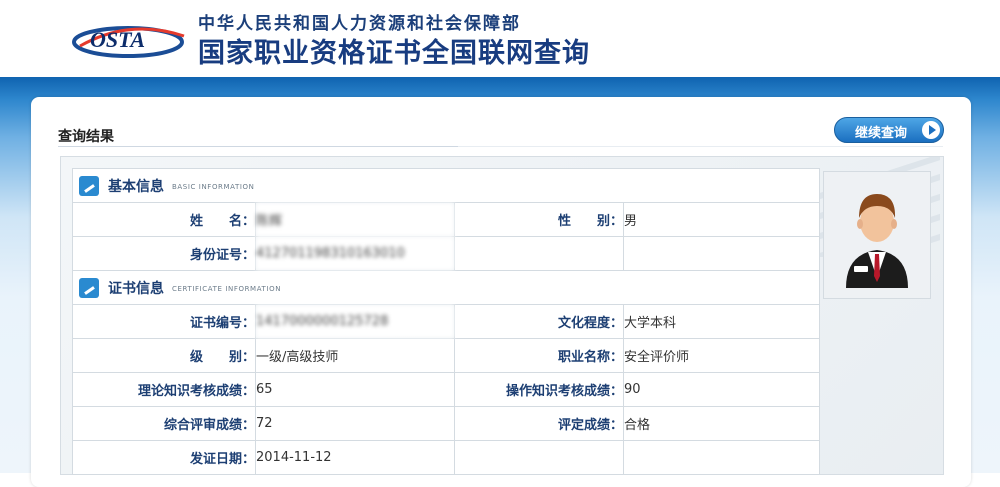 Image resolution: width=1000 pixels, height=487 pixels. Describe the element at coordinates (721, 389) in the screenshot. I see `practice-score-value: 90` at that location.